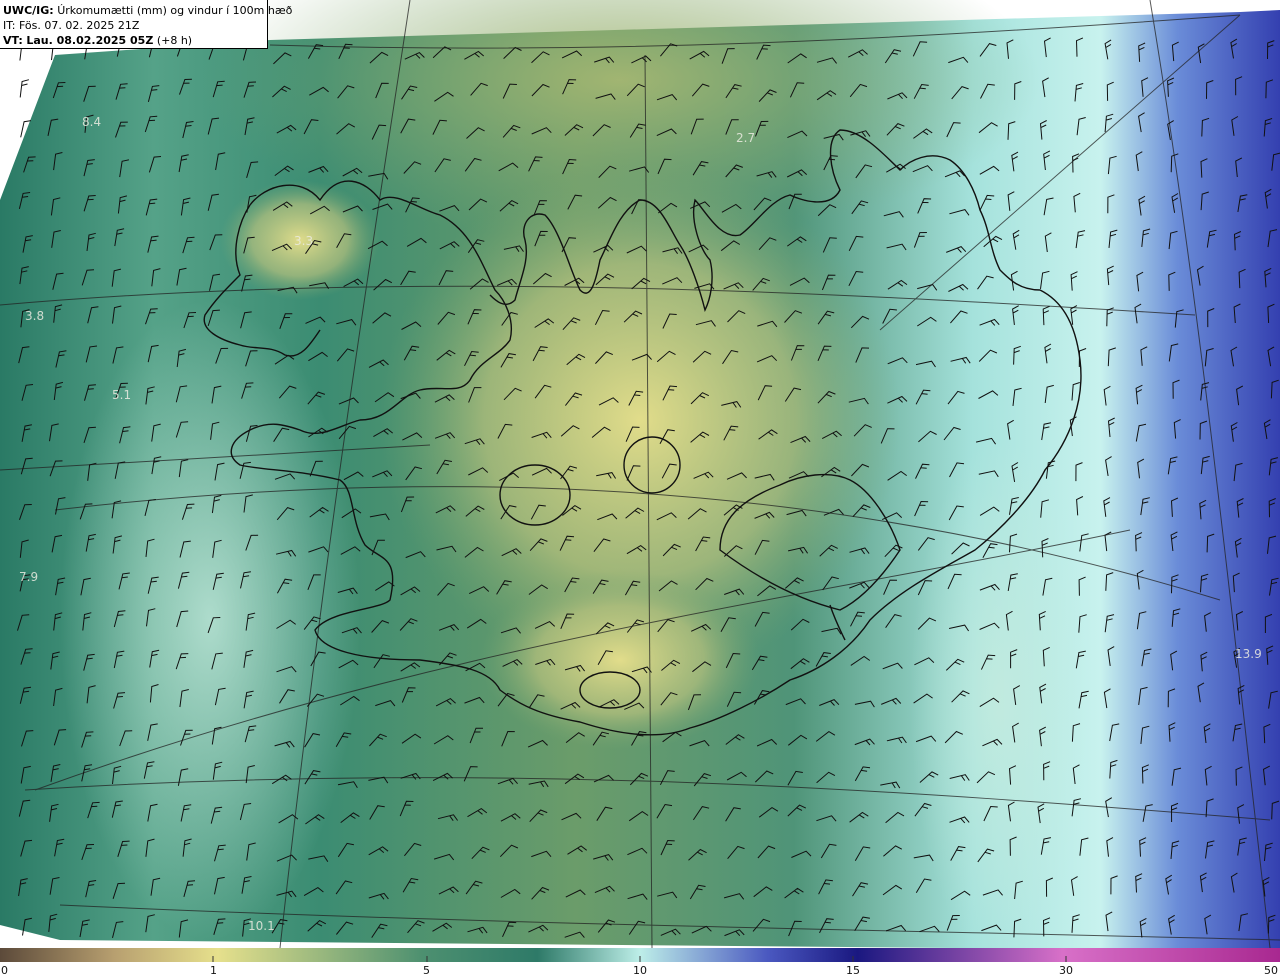 The width and height of the screenshot is (1280, 978). I want to click on valid-offset: (+8 h), so click(174, 40).